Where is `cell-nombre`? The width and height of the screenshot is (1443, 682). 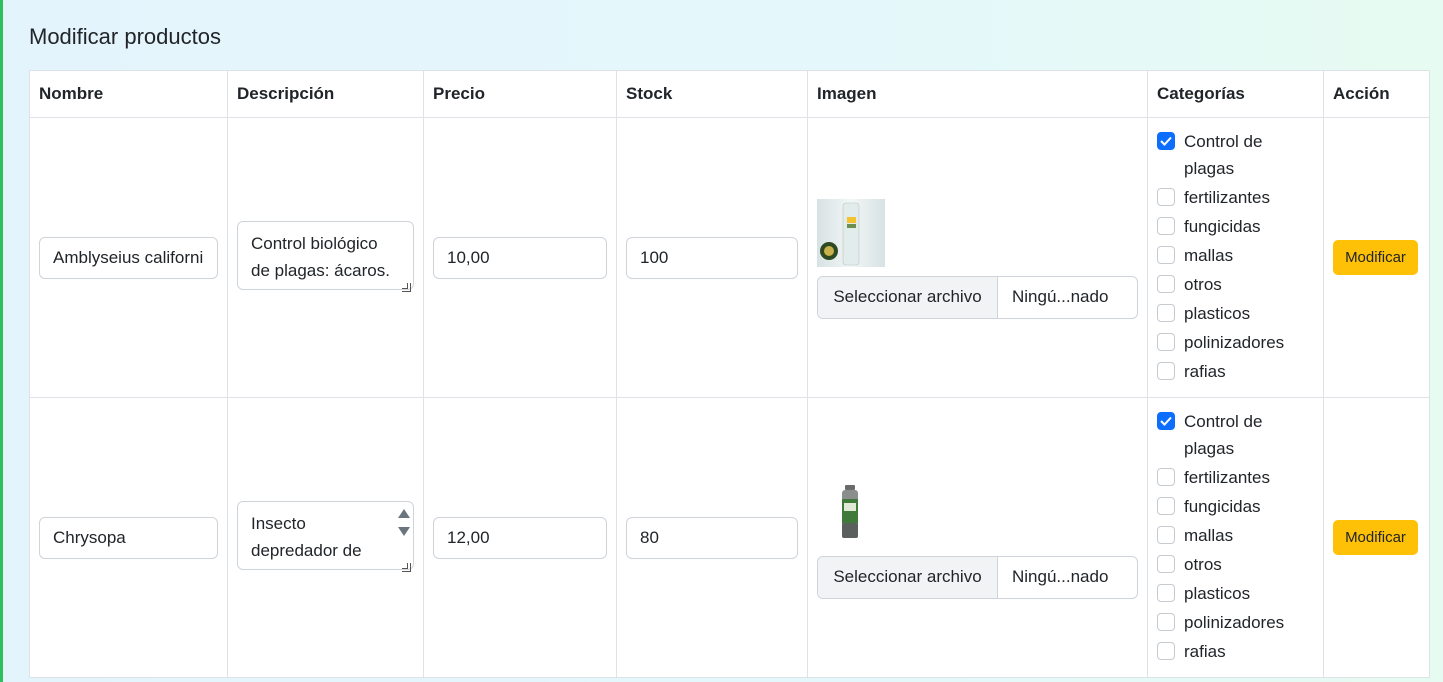 cell-nombre is located at coordinates (128, 537).